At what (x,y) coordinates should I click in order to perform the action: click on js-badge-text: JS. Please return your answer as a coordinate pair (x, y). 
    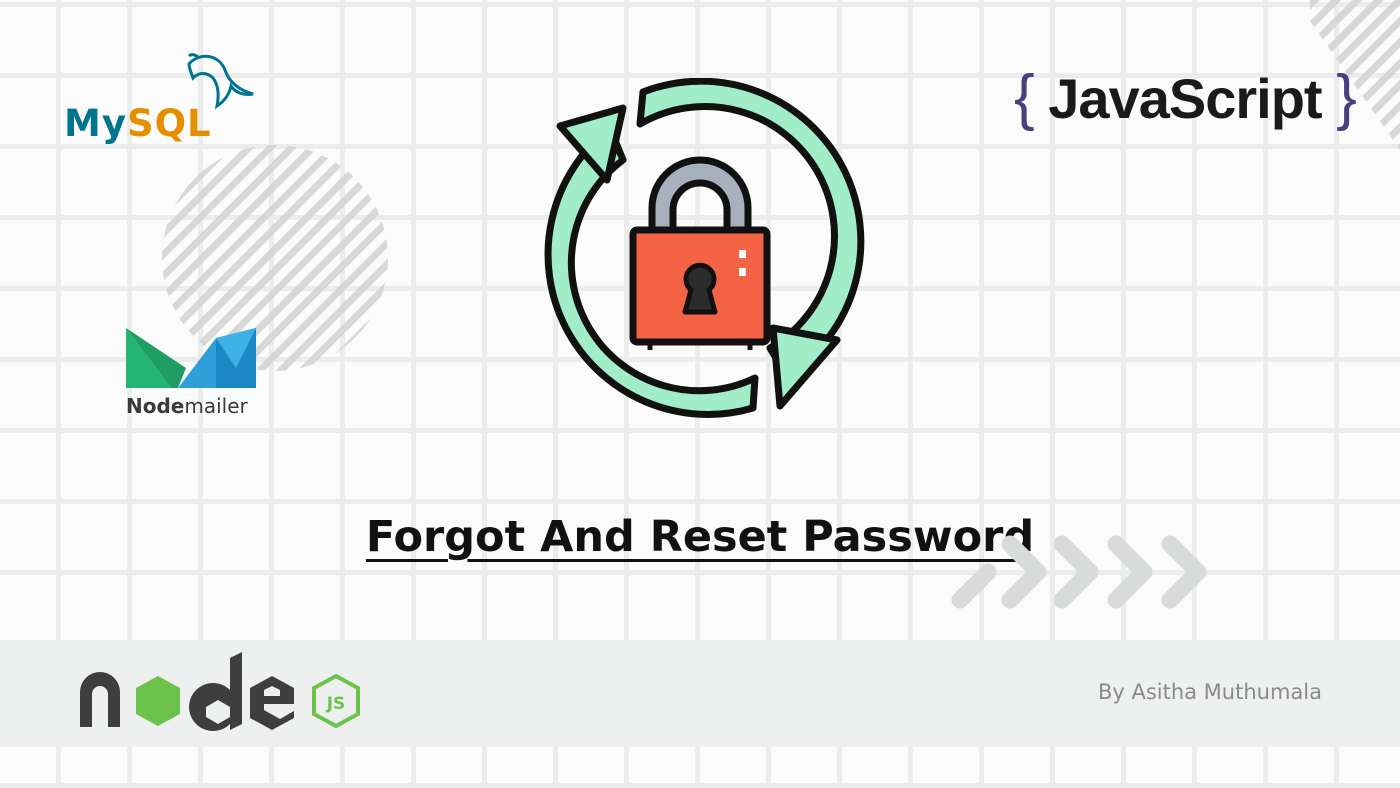
    Looking at the image, I should click on (336, 704).